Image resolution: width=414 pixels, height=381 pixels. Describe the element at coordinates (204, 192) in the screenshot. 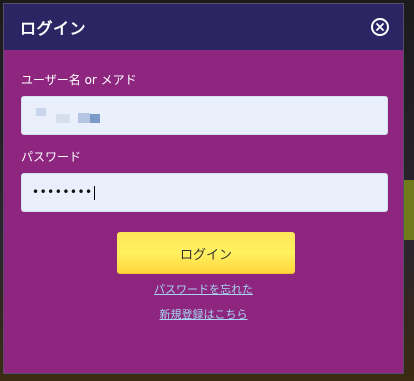

I see `password-input: ••••••••` at that location.